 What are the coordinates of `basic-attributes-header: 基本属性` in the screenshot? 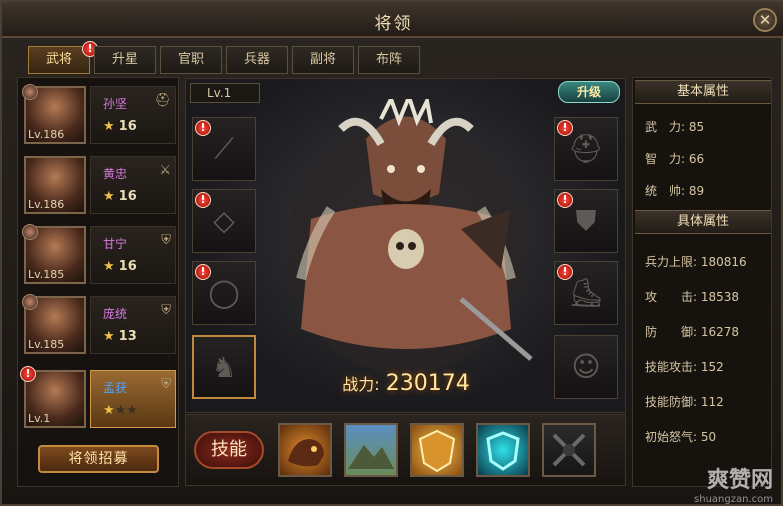 It's located at (703, 92).